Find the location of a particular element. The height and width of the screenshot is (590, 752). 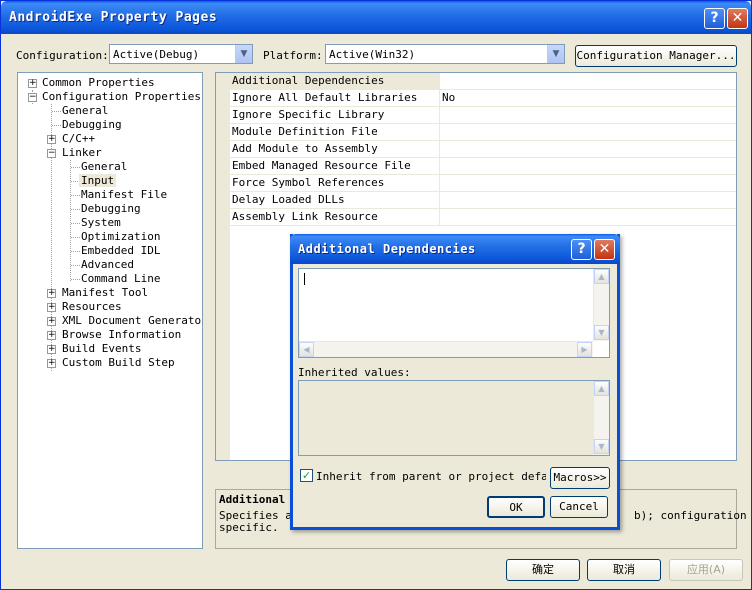

title-bar: AndroidExe Property Pages ? ✕ is located at coordinates (376, 17).